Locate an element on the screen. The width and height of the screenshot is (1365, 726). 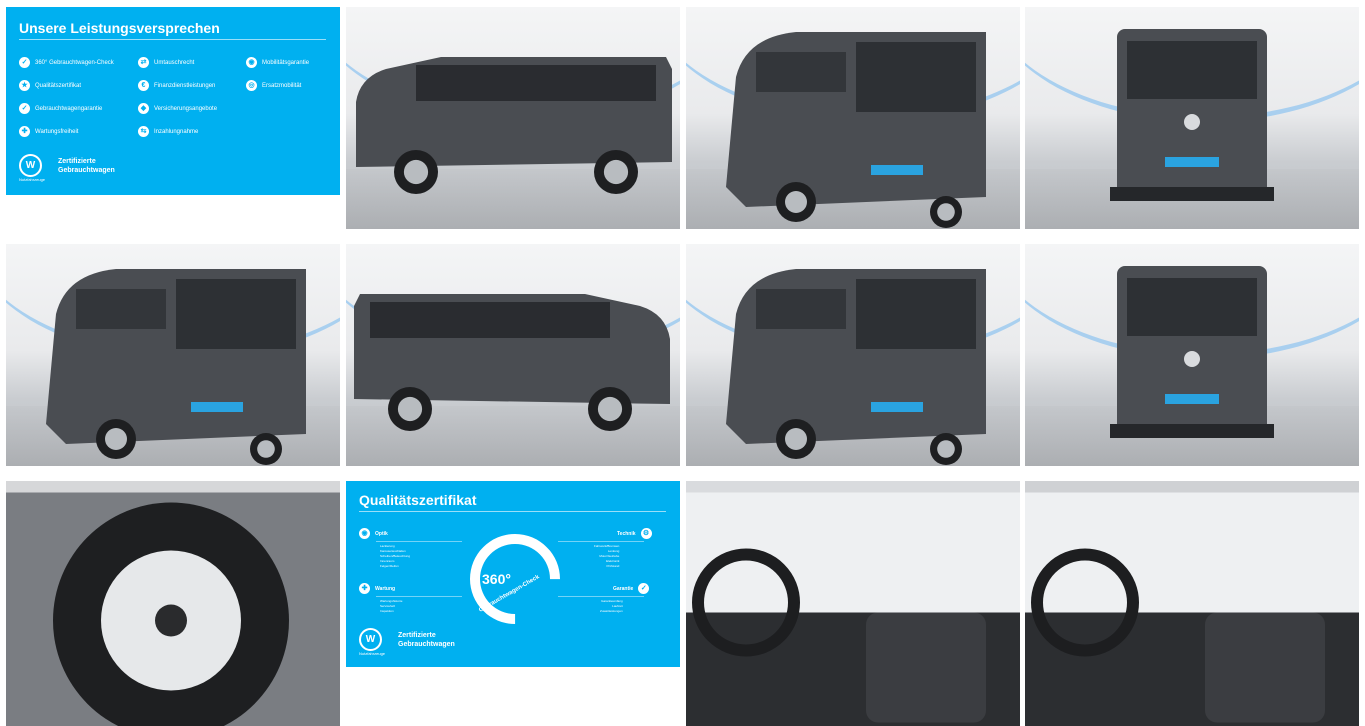
finance-icon: € is located at coordinates (143, 85).